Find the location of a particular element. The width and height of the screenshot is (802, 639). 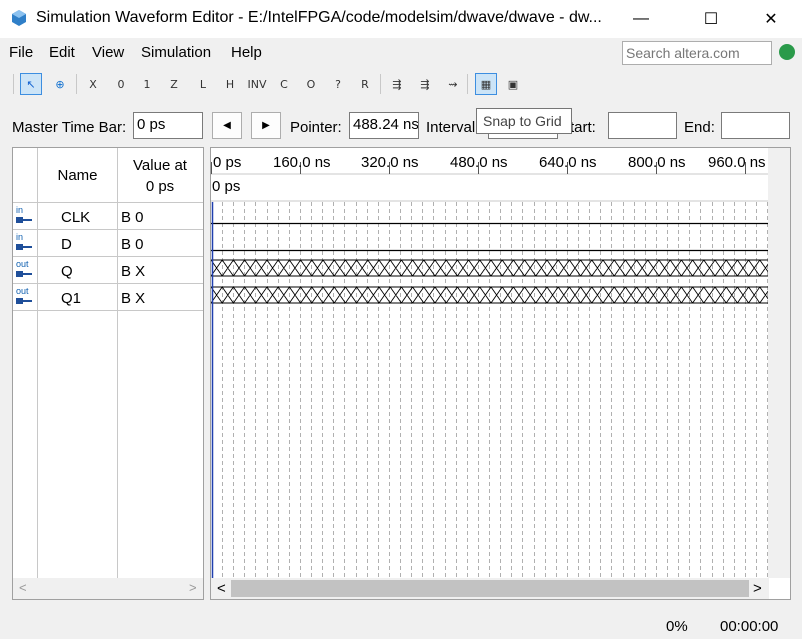

random-value-button: R is located at coordinates (365, 84).